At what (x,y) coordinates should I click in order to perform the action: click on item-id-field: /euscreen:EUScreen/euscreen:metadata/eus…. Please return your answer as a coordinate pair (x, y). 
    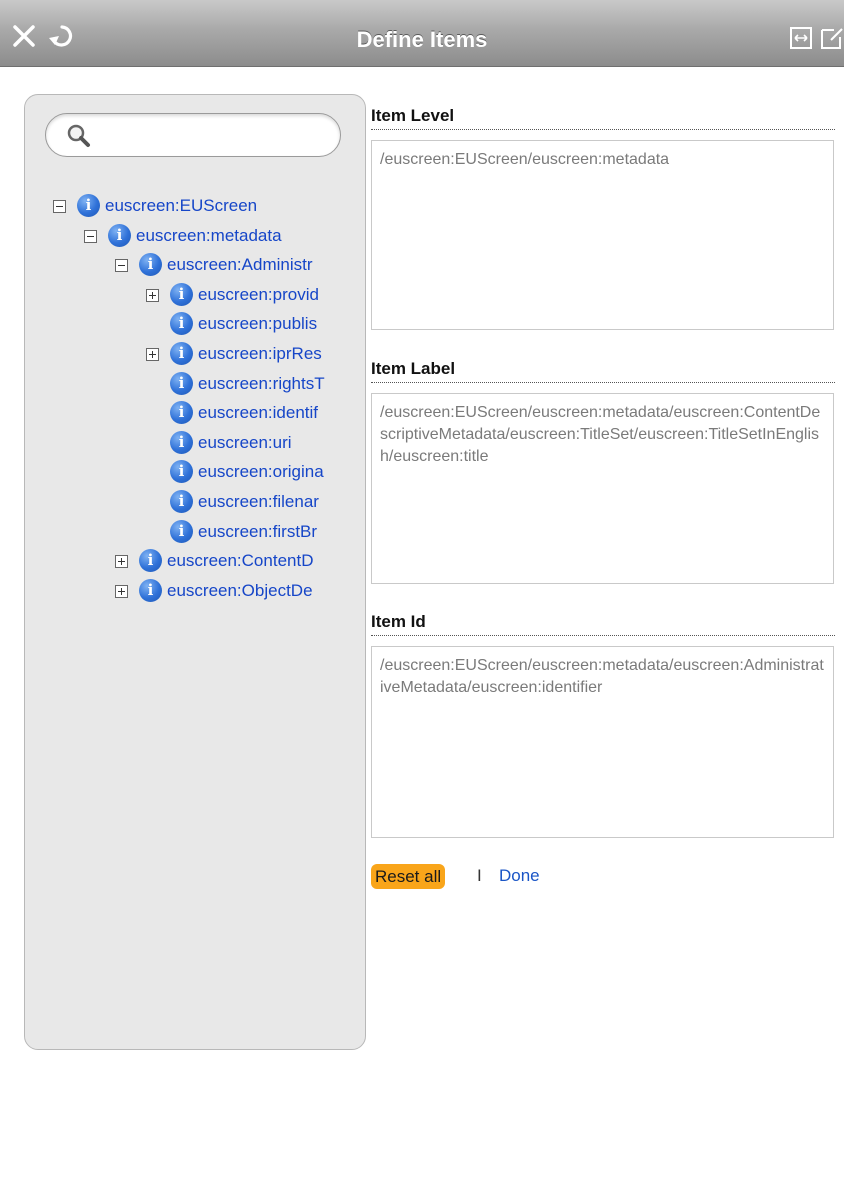
    Looking at the image, I should click on (602, 742).